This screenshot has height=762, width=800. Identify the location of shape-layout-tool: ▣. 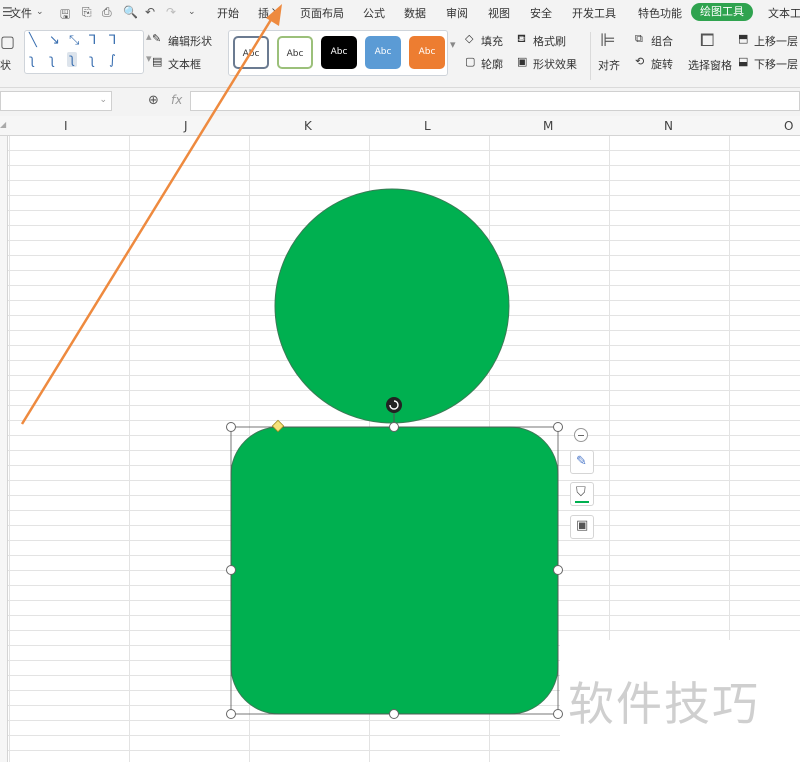
(582, 527).